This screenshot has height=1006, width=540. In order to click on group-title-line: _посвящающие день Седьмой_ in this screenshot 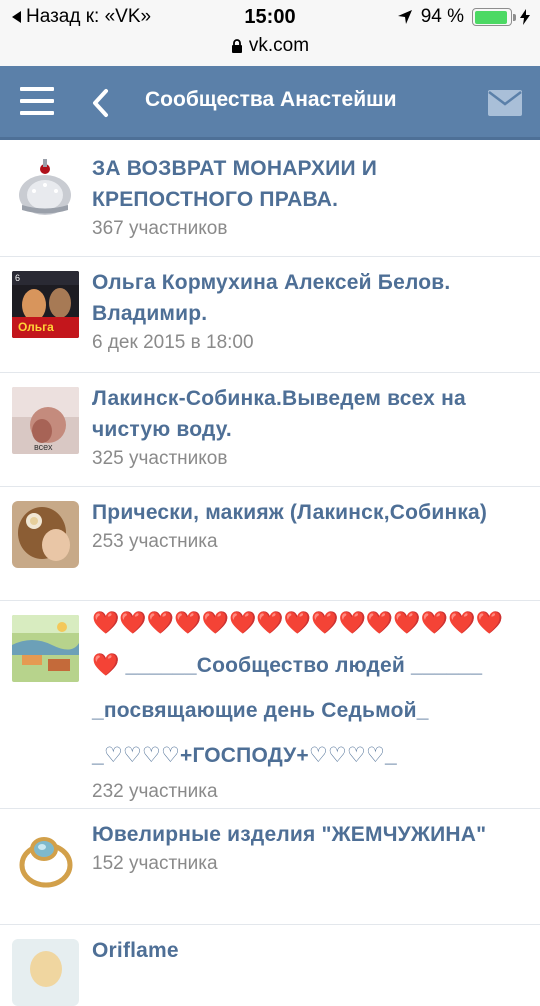, I will do `click(260, 710)`.